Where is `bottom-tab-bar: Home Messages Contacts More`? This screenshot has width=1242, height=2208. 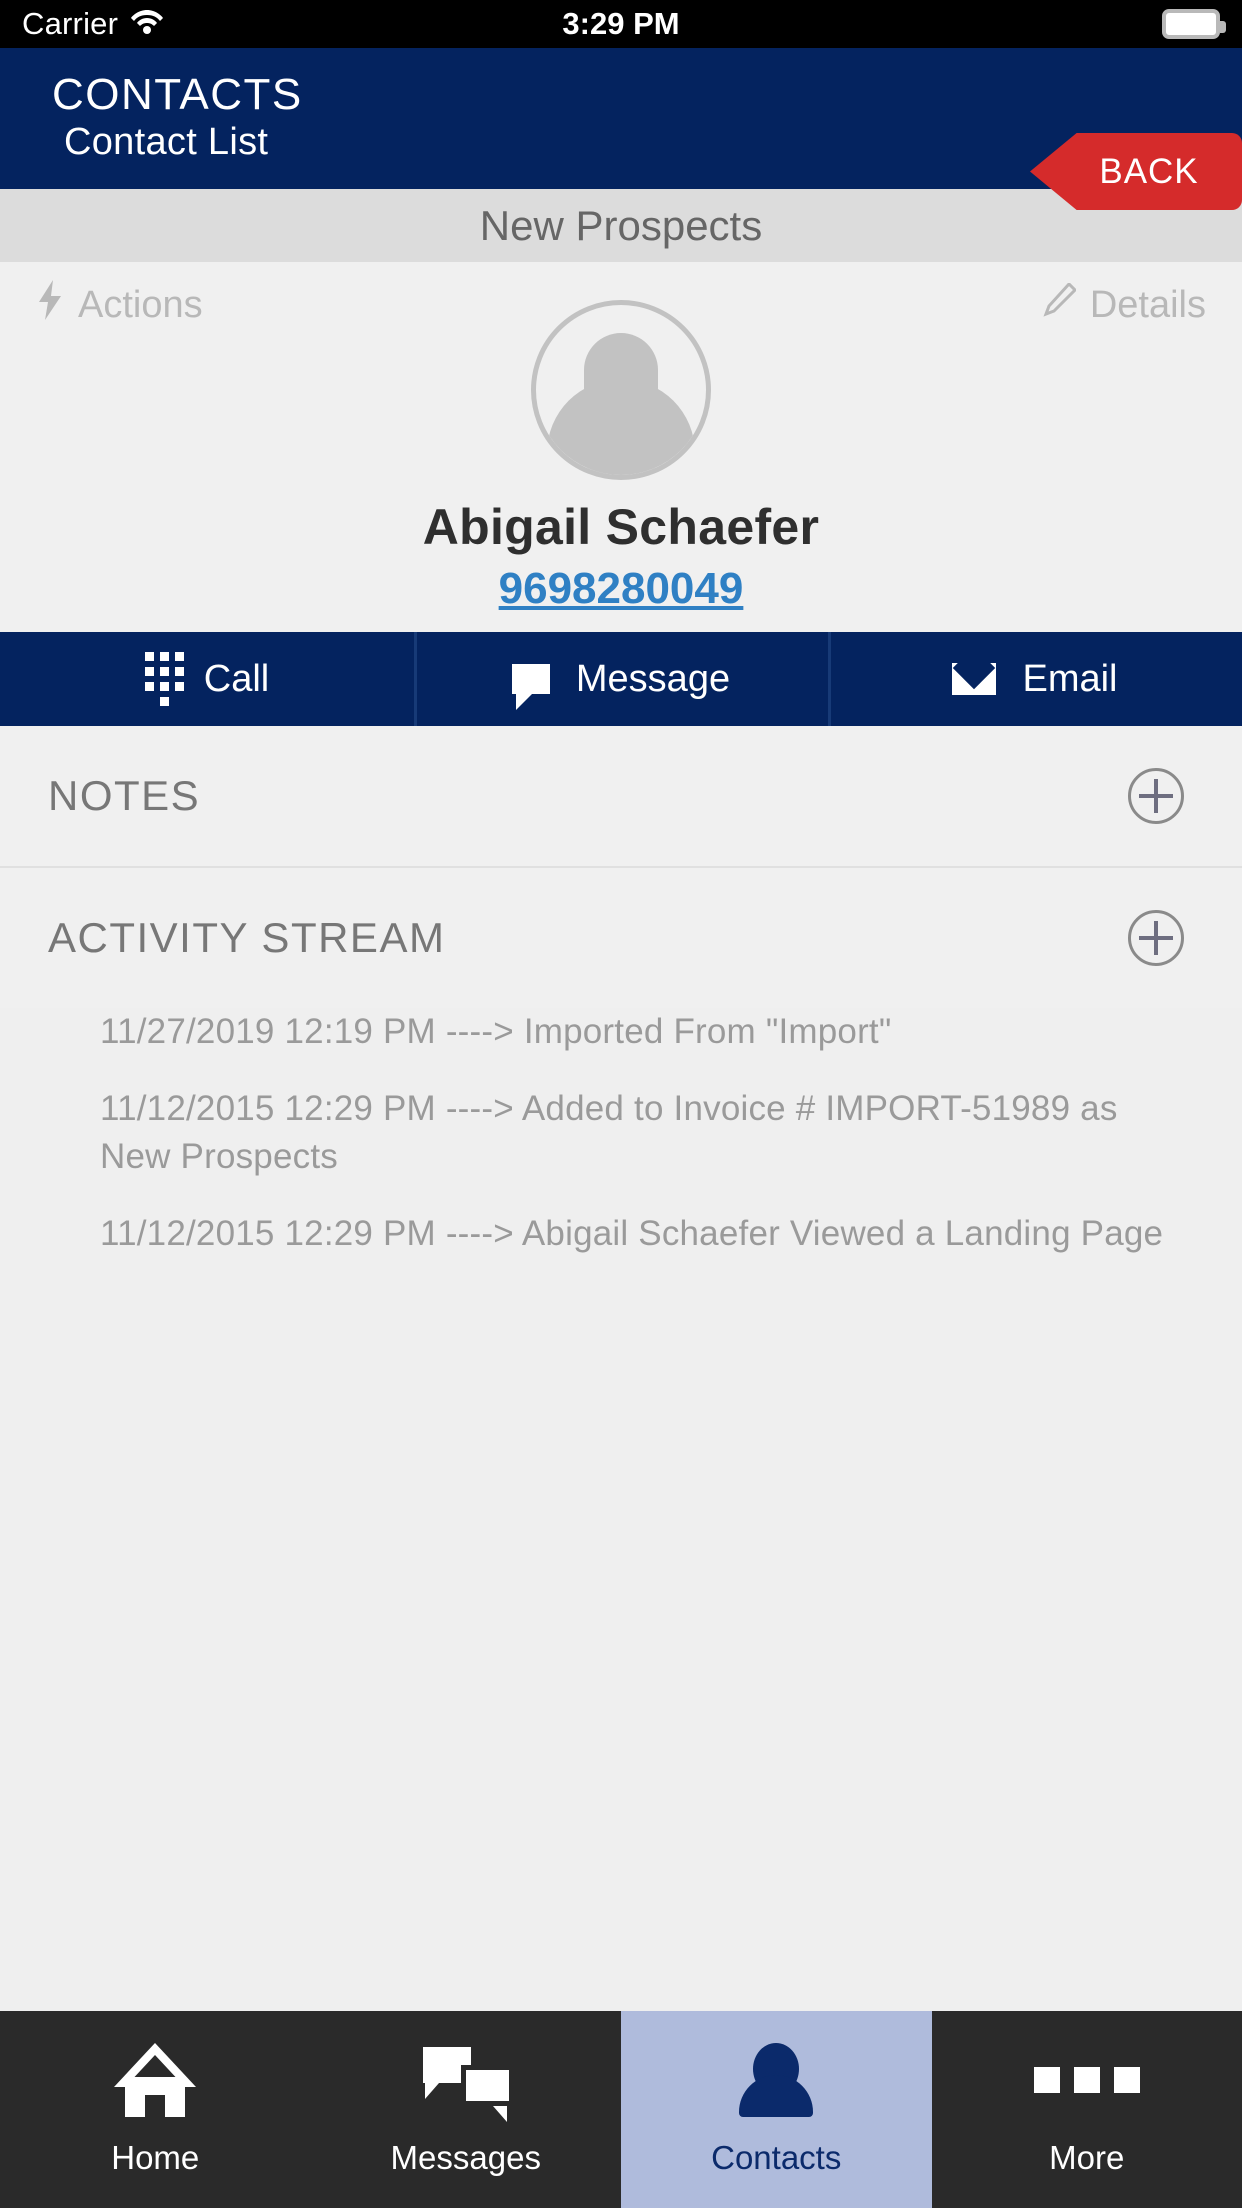
bottom-tab-bar: Home Messages Contacts More is located at coordinates (621, 2109).